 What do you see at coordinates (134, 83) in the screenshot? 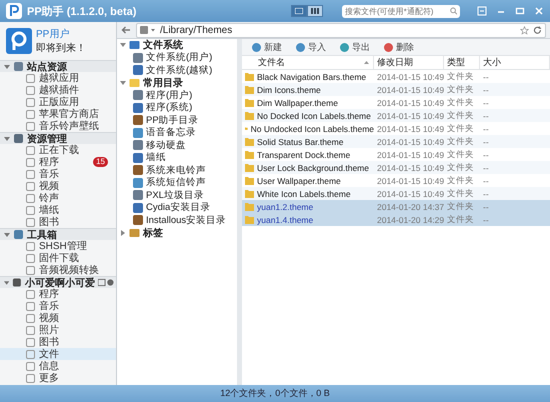
I see `folder-icon` at bounding box center [134, 83].